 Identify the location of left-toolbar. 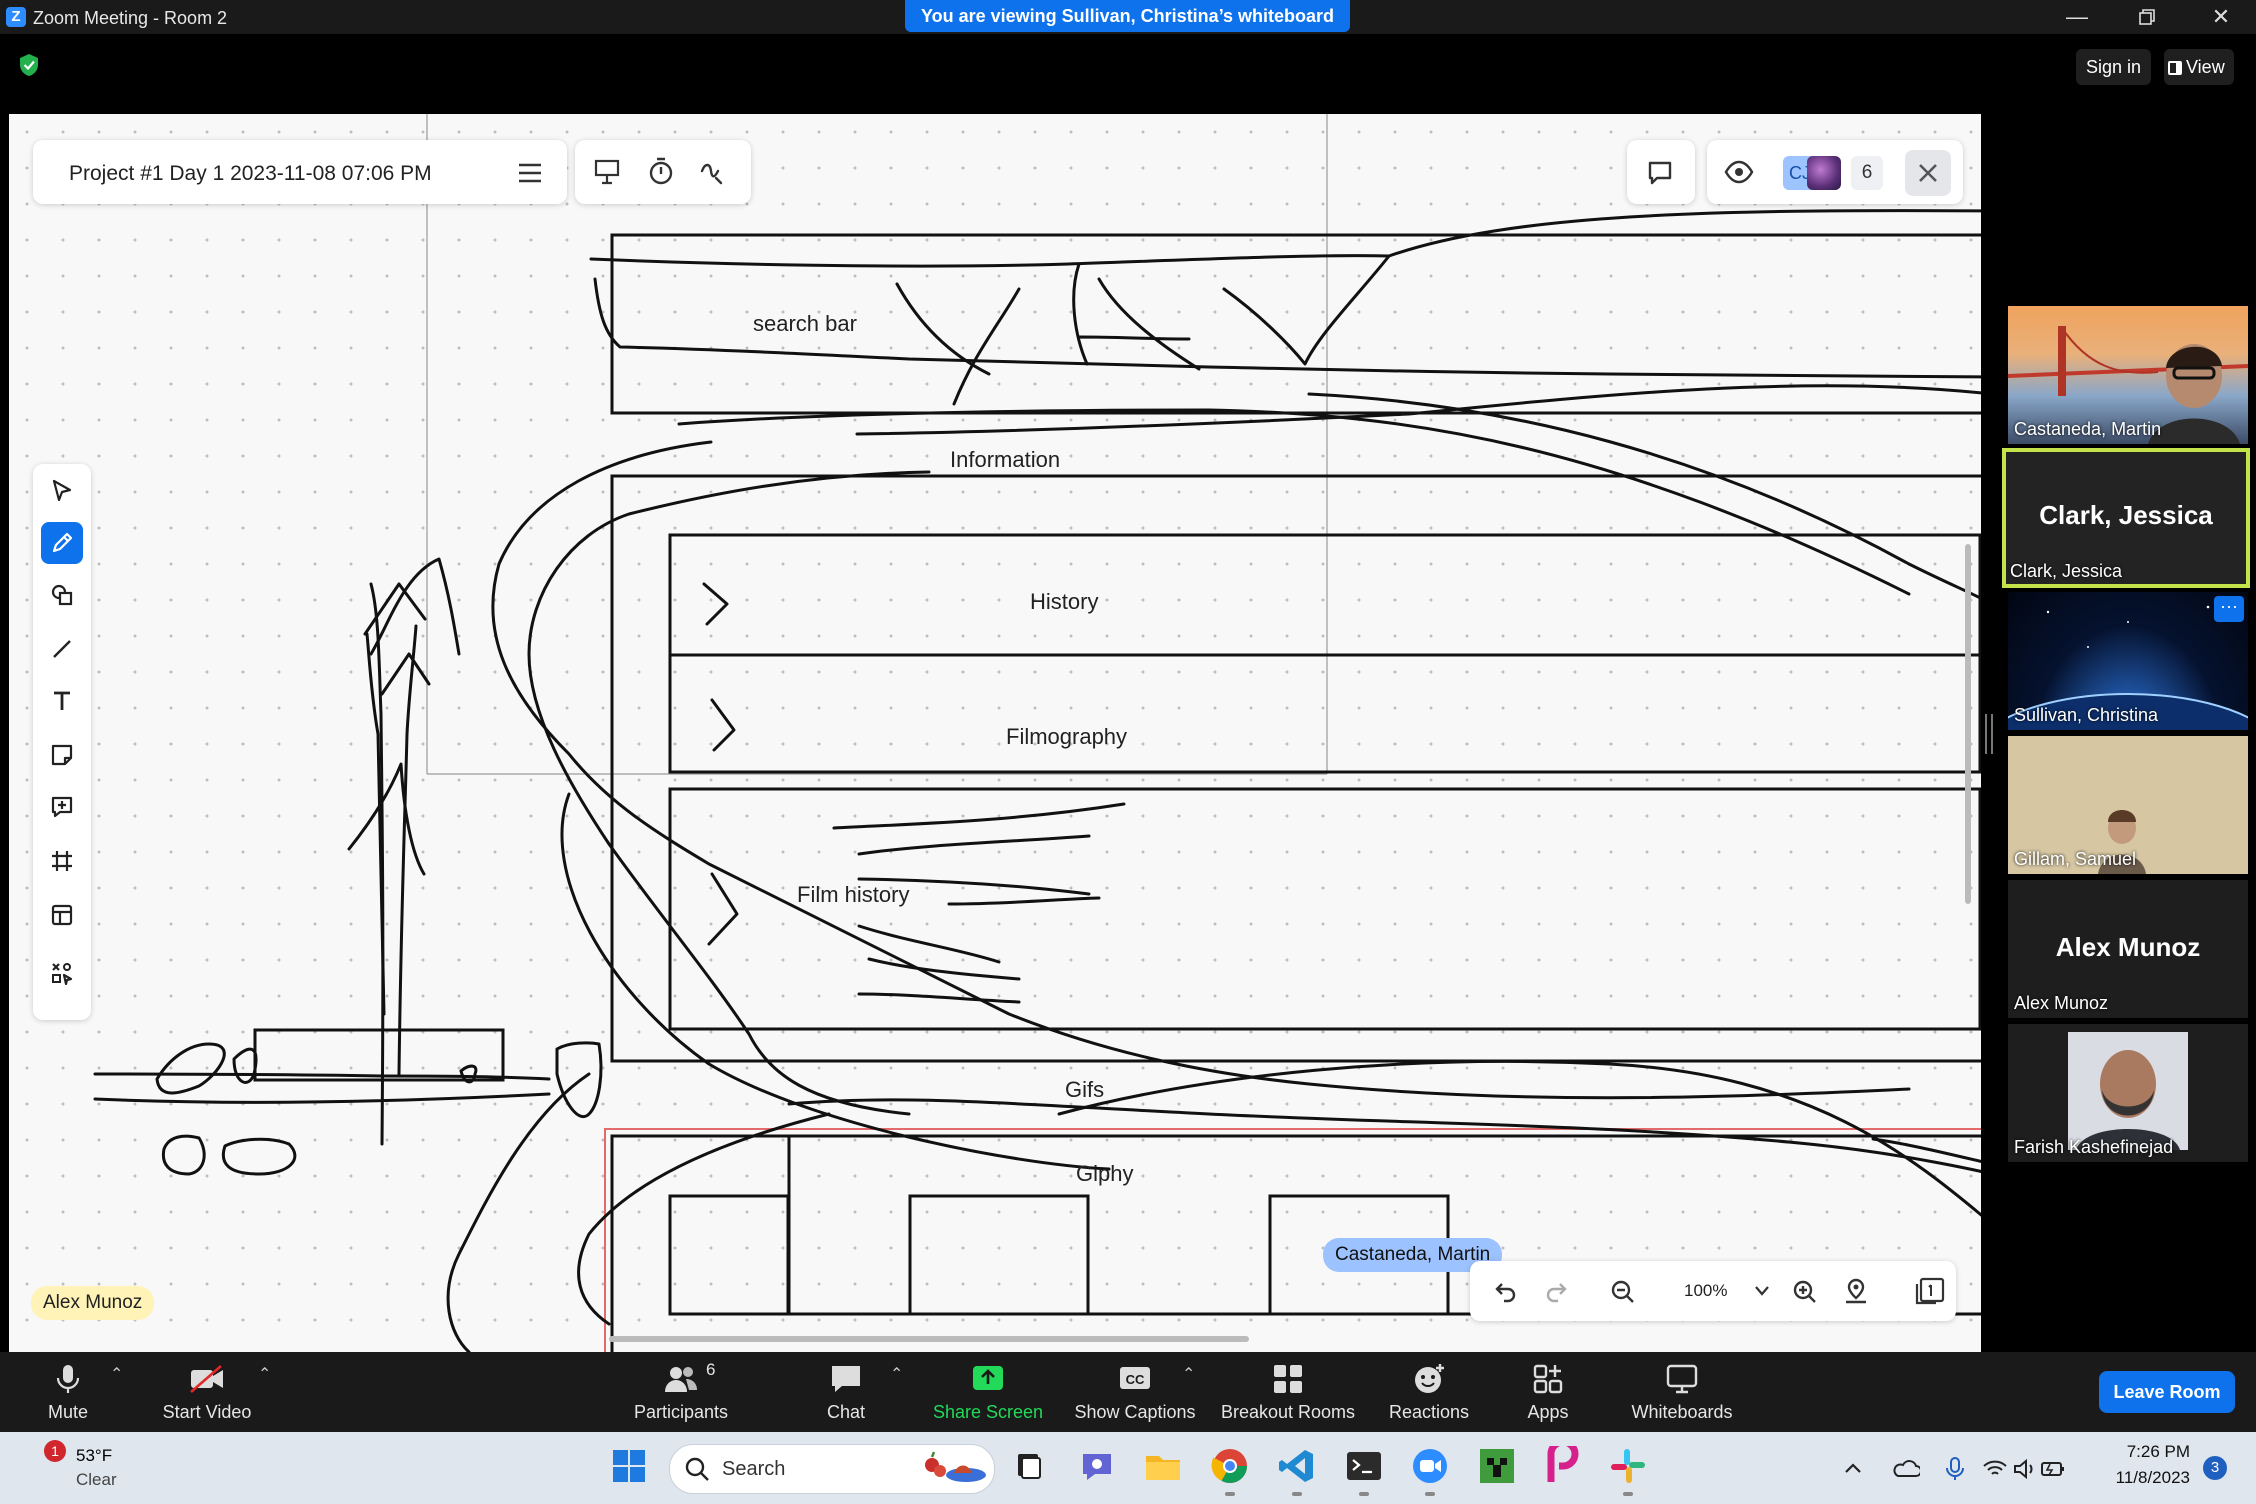
(62, 742).